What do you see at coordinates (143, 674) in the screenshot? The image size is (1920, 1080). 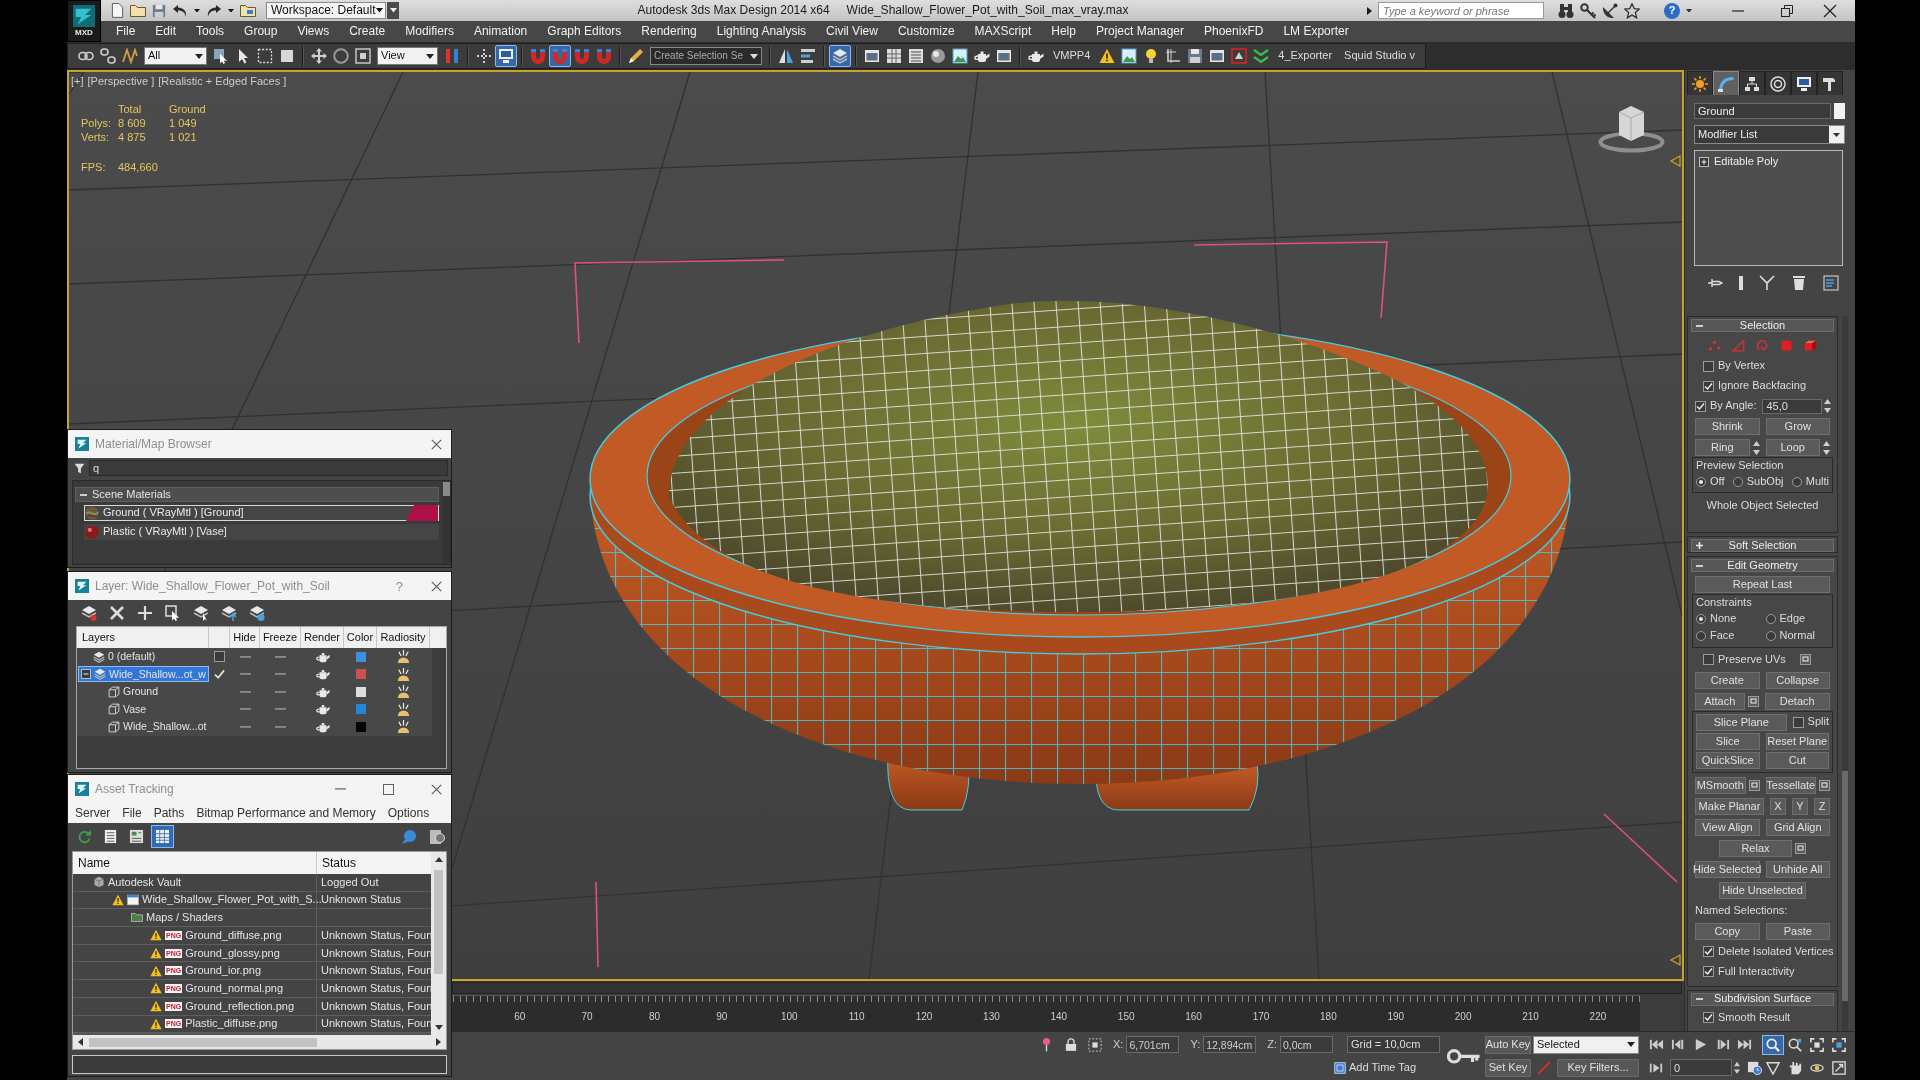 I see `layer-item: Wide_Shallow...ot_w` at bounding box center [143, 674].